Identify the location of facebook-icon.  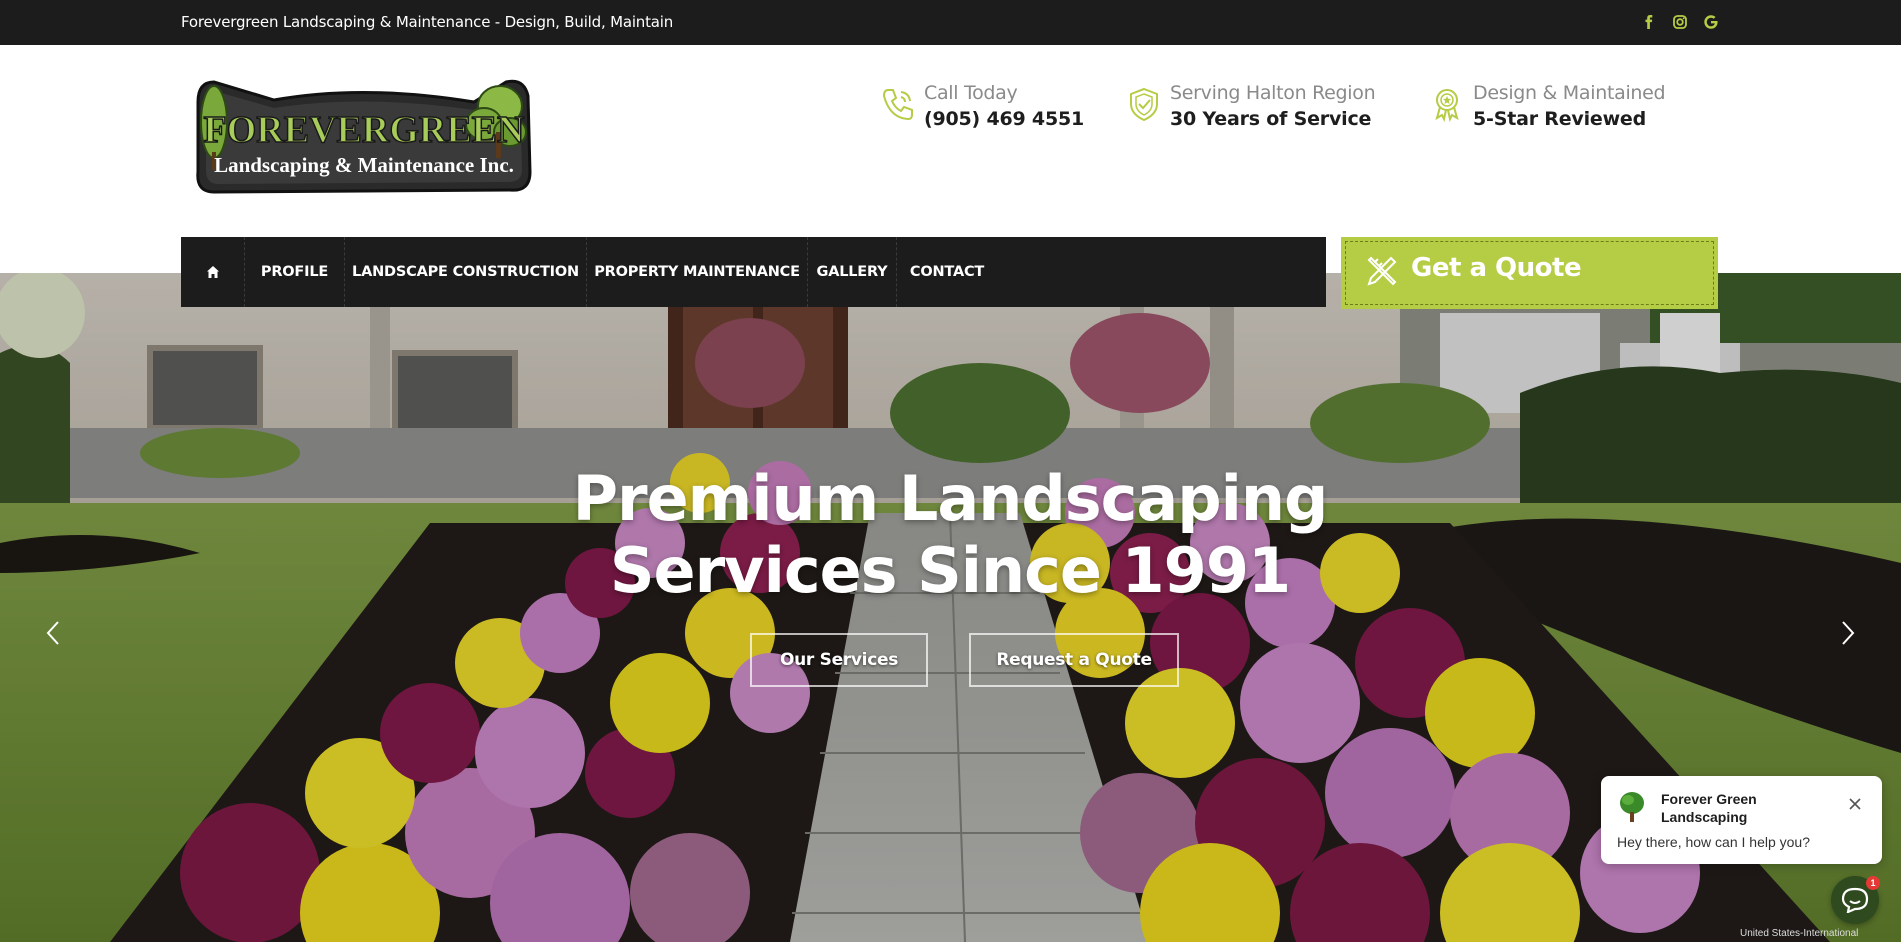
(1649, 22).